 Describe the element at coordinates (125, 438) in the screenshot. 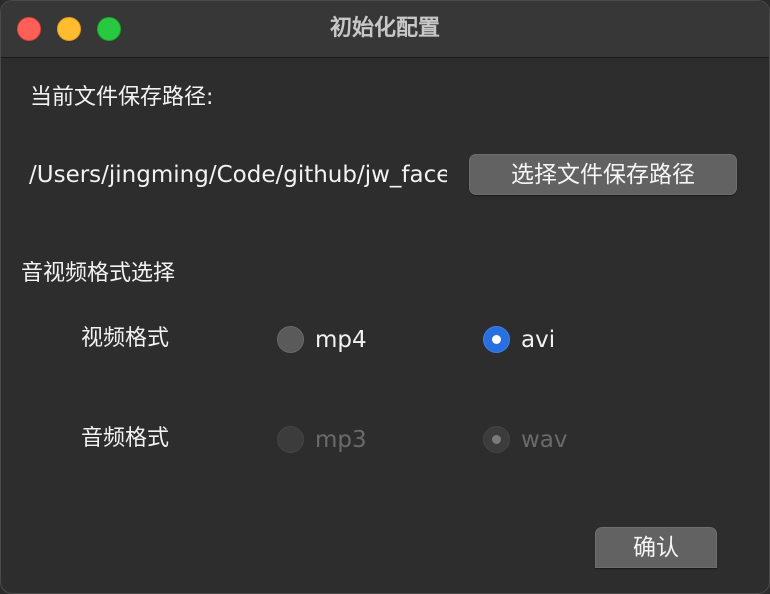

I see `audio-format-label: 音频格式` at that location.